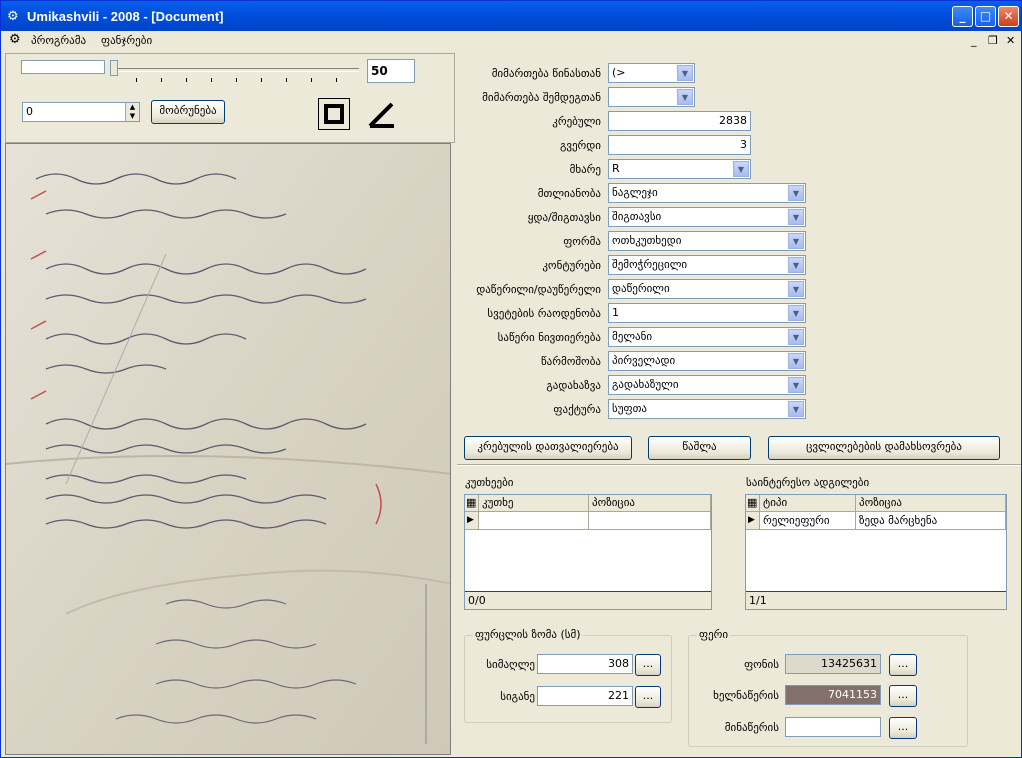 Image resolution: width=1022 pixels, height=758 pixels. What do you see at coordinates (585, 696) in the screenshot?
I see `width-field: 221` at bounding box center [585, 696].